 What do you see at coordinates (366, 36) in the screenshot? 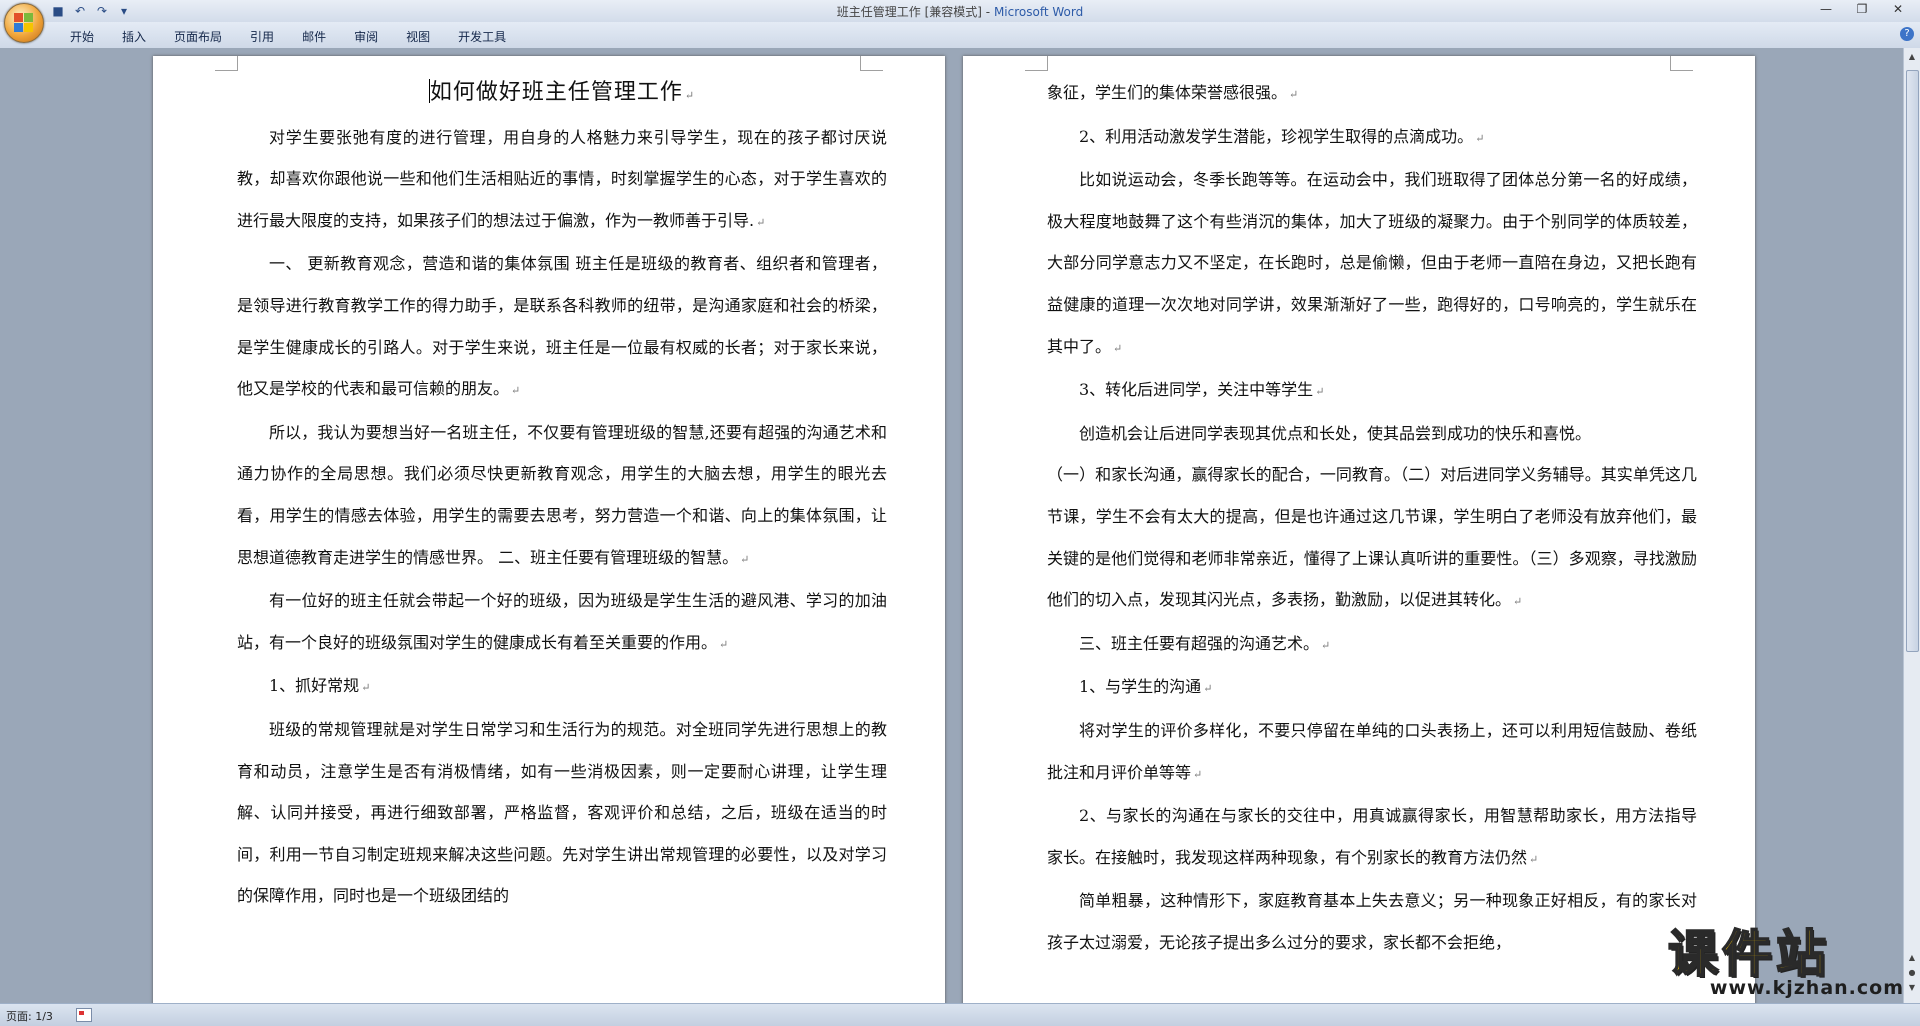
I see `tab-review: 审阅` at bounding box center [366, 36].